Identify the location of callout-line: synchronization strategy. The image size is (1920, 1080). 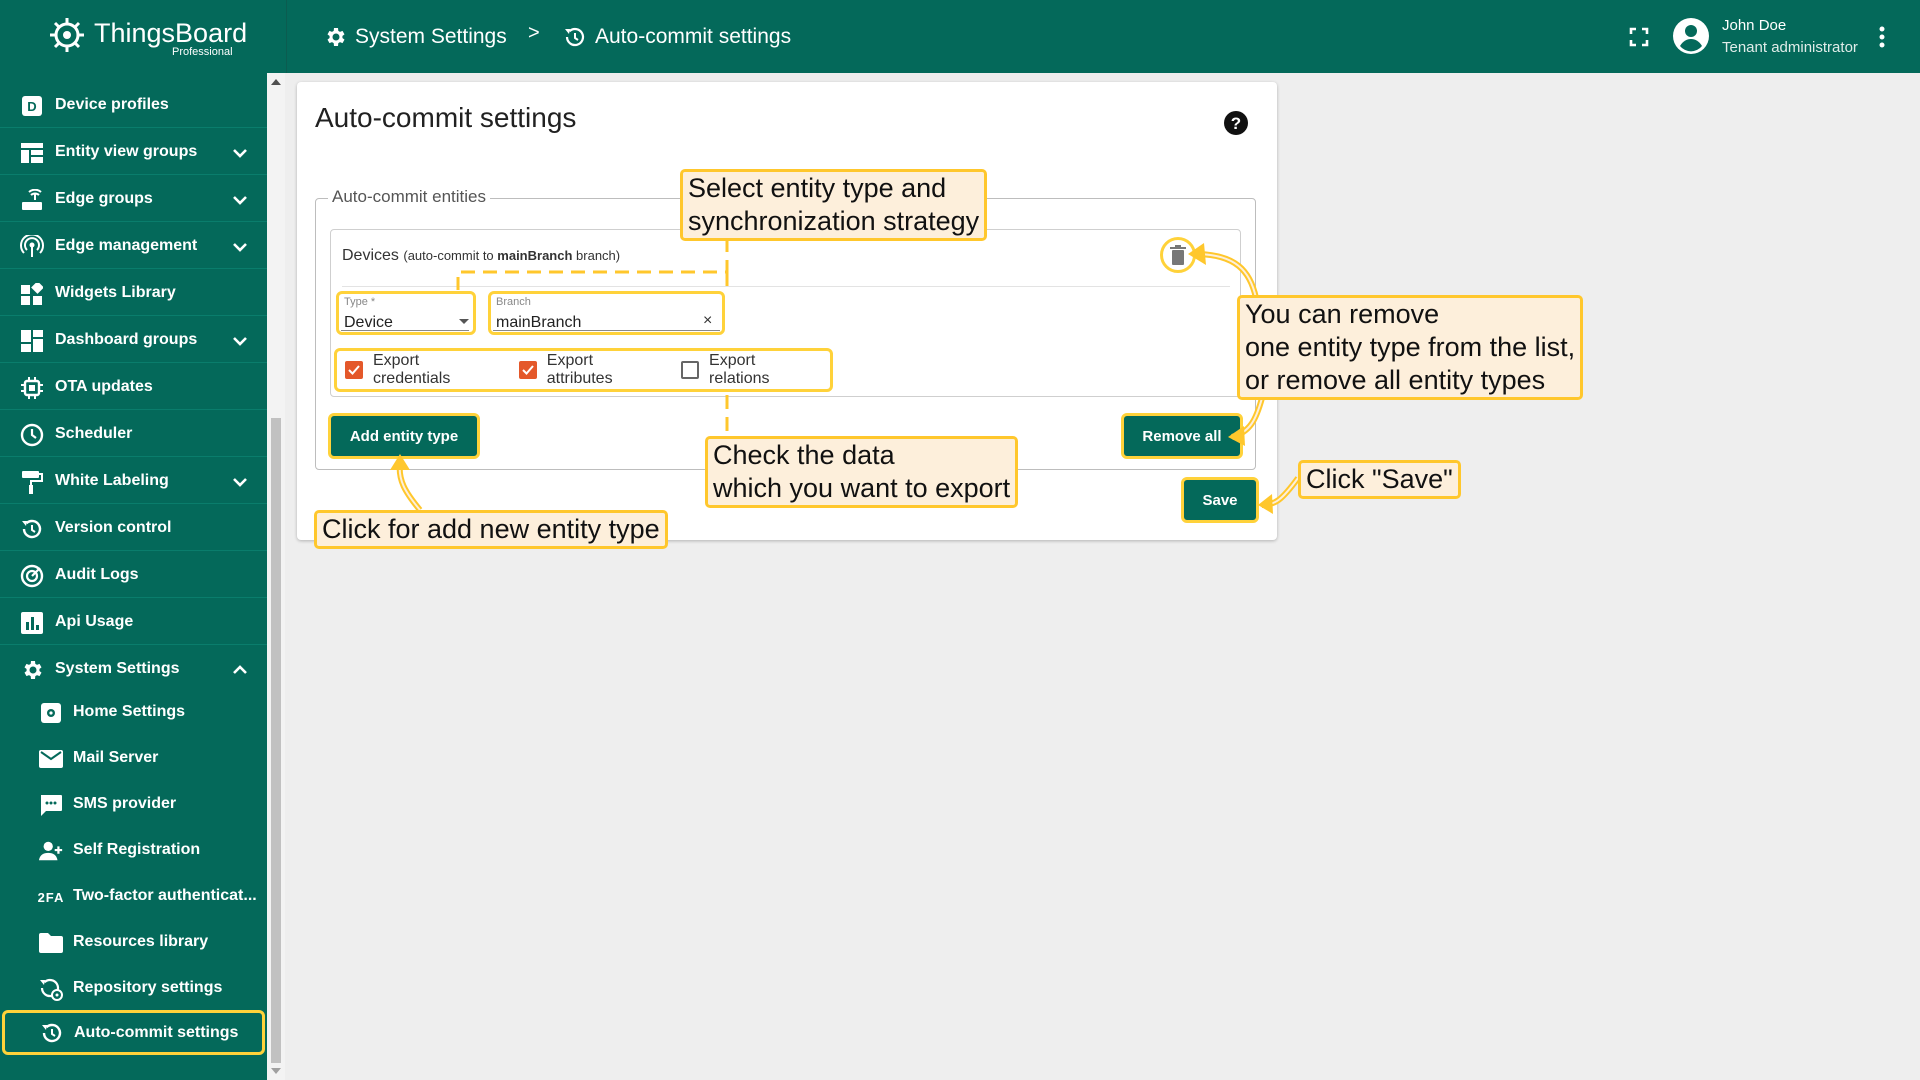
(834, 221).